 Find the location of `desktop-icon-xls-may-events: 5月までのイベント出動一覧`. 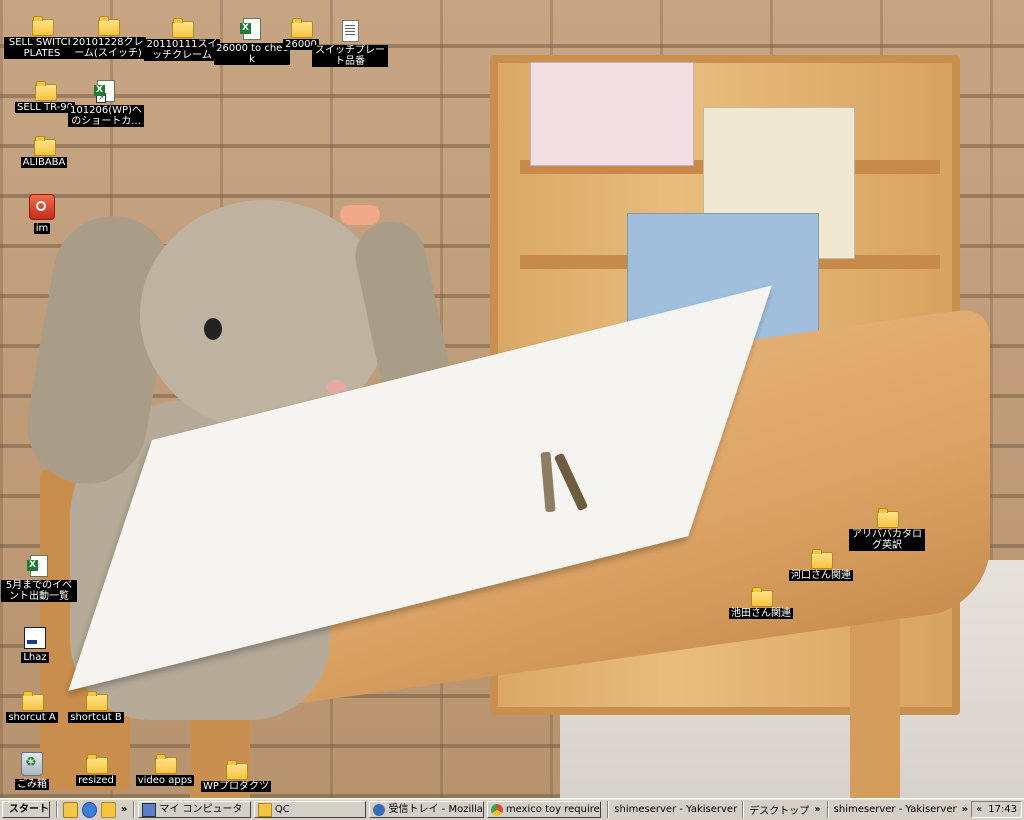

desktop-icon-xls-may-events: 5月までのイベント出動一覧 is located at coordinates (39, 578).